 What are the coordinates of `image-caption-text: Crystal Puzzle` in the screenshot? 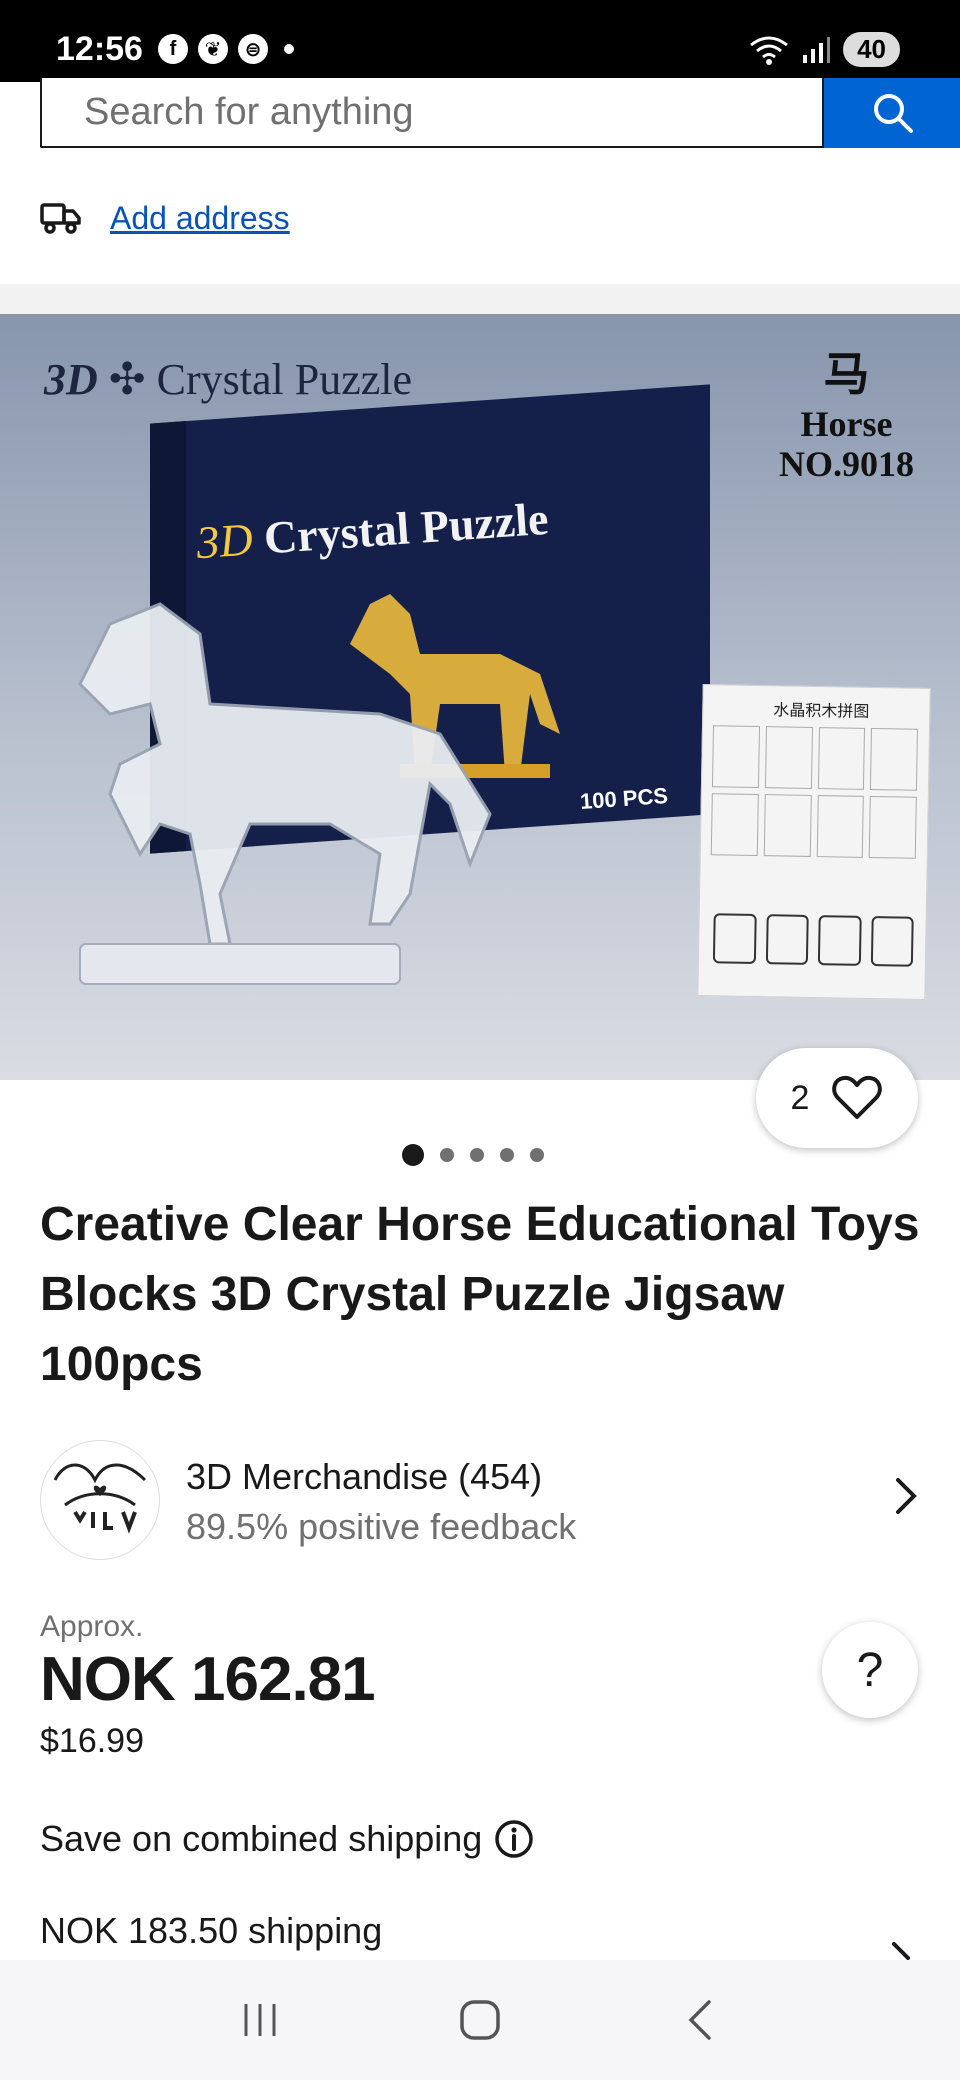 It's located at (284, 379).